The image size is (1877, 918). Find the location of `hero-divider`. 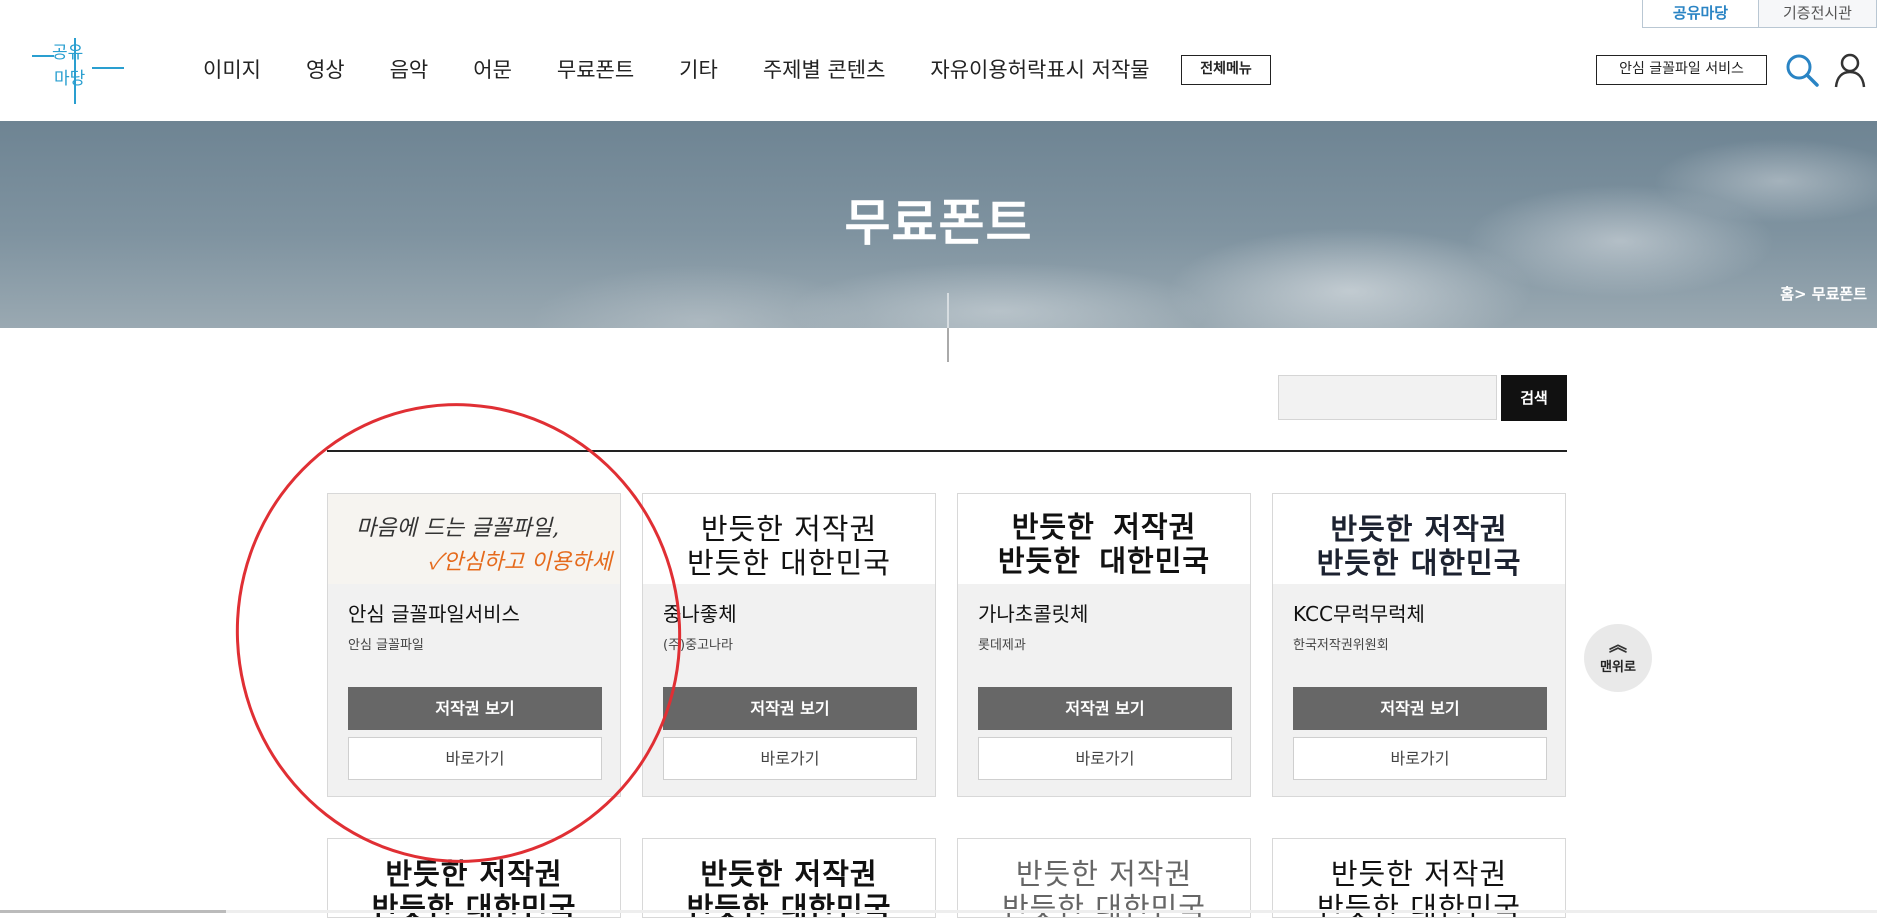

hero-divider is located at coordinates (948, 310).